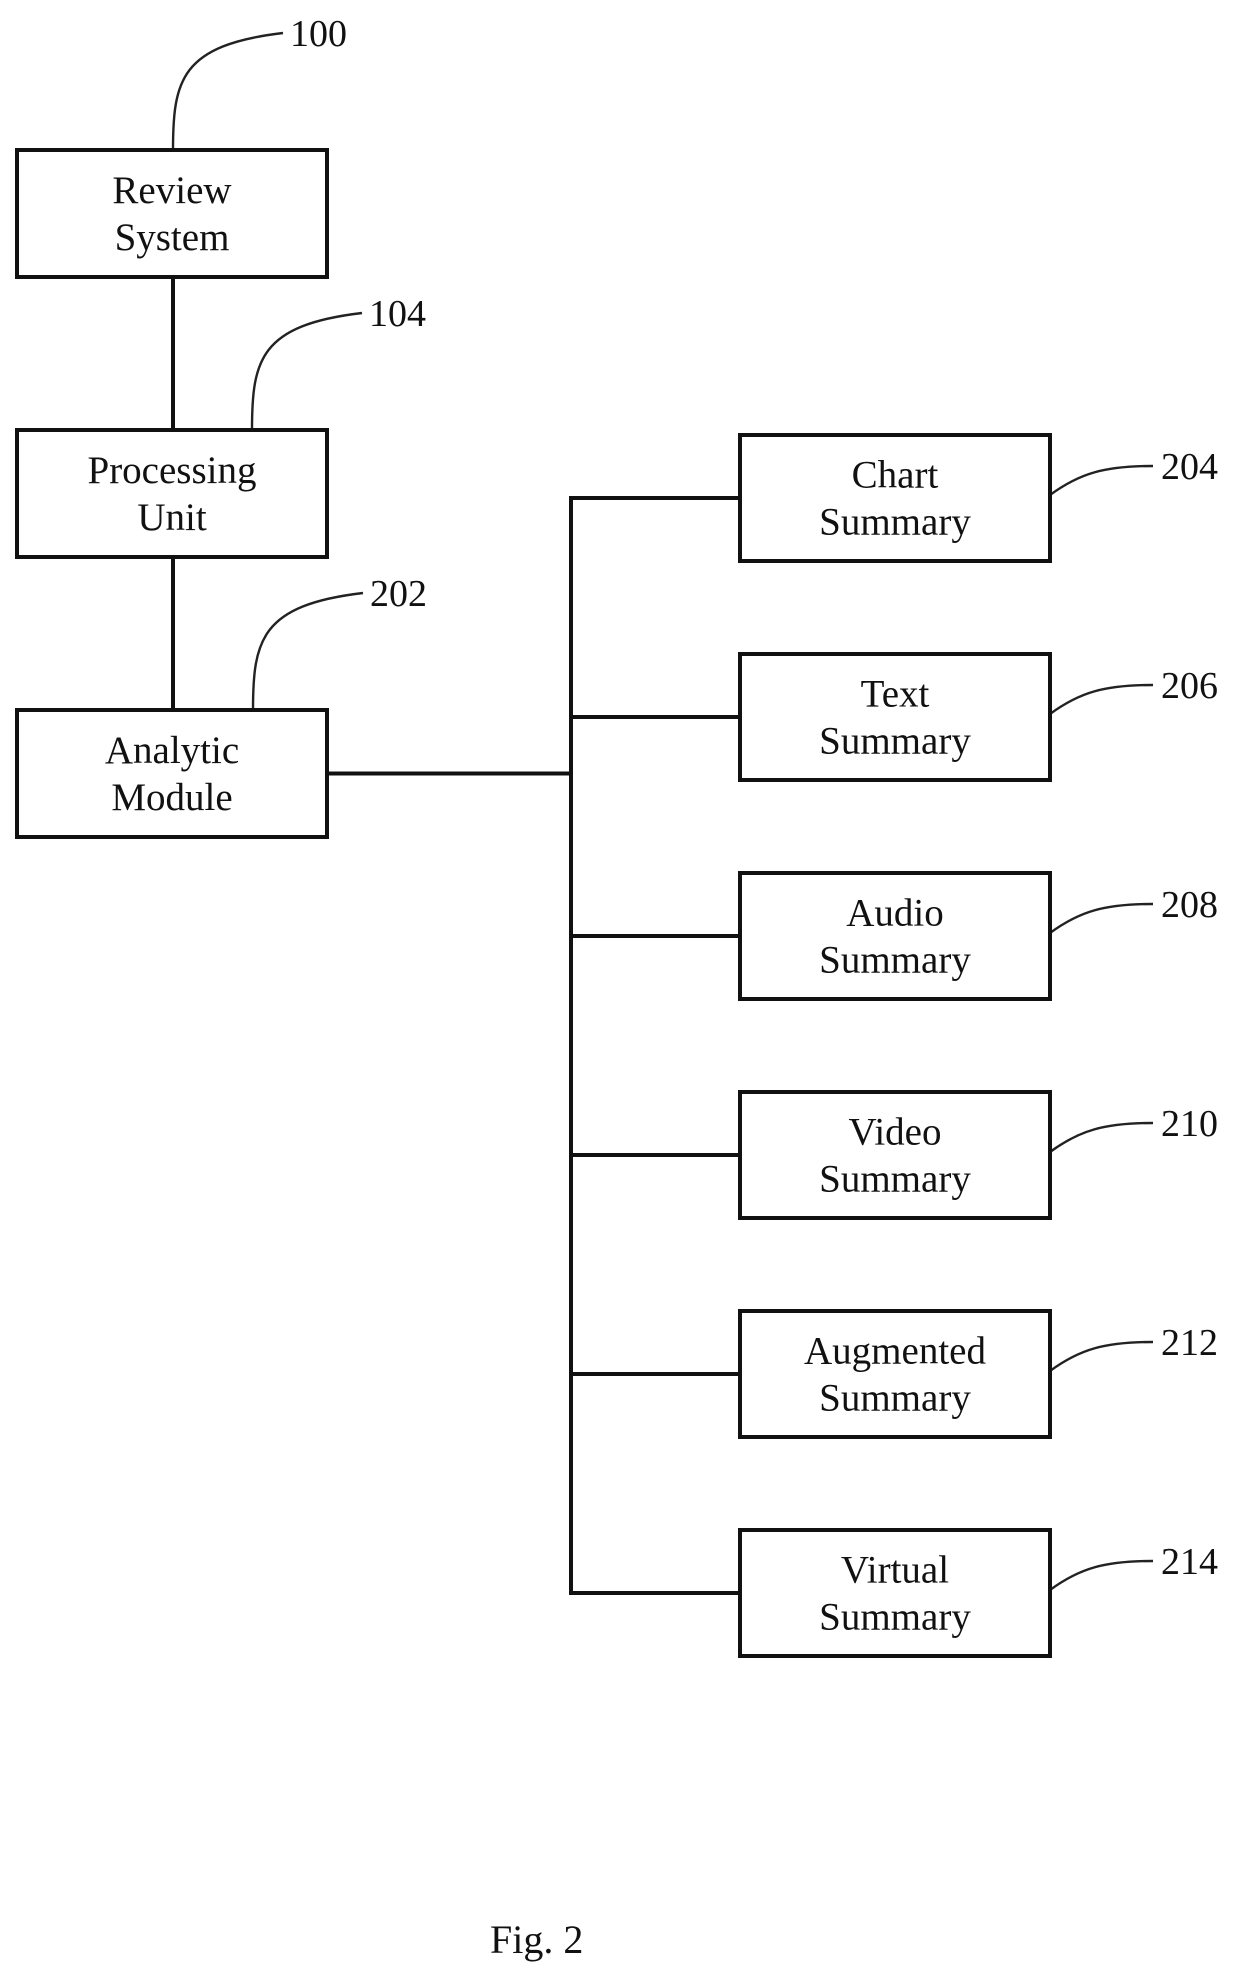 This screenshot has width=1240, height=1980. I want to click on processing-unit-block: ProcessingUnit, so click(172, 493).